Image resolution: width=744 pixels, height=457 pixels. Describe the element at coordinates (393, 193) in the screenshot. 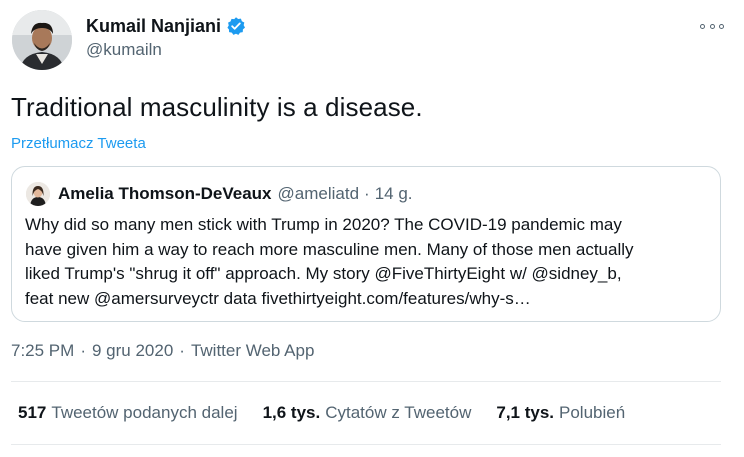

I see `quoted-timestamp: 14 g.` at that location.